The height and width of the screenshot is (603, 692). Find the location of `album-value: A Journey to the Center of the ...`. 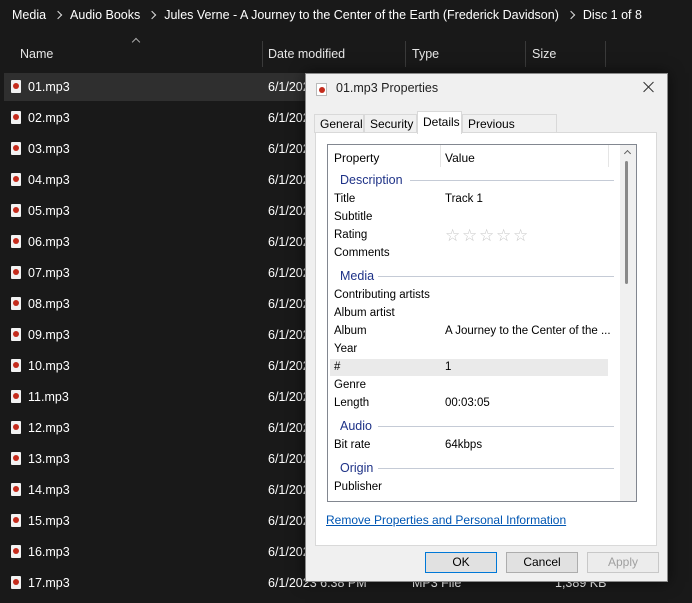

album-value: A Journey to the Center of the ... is located at coordinates (528, 331).